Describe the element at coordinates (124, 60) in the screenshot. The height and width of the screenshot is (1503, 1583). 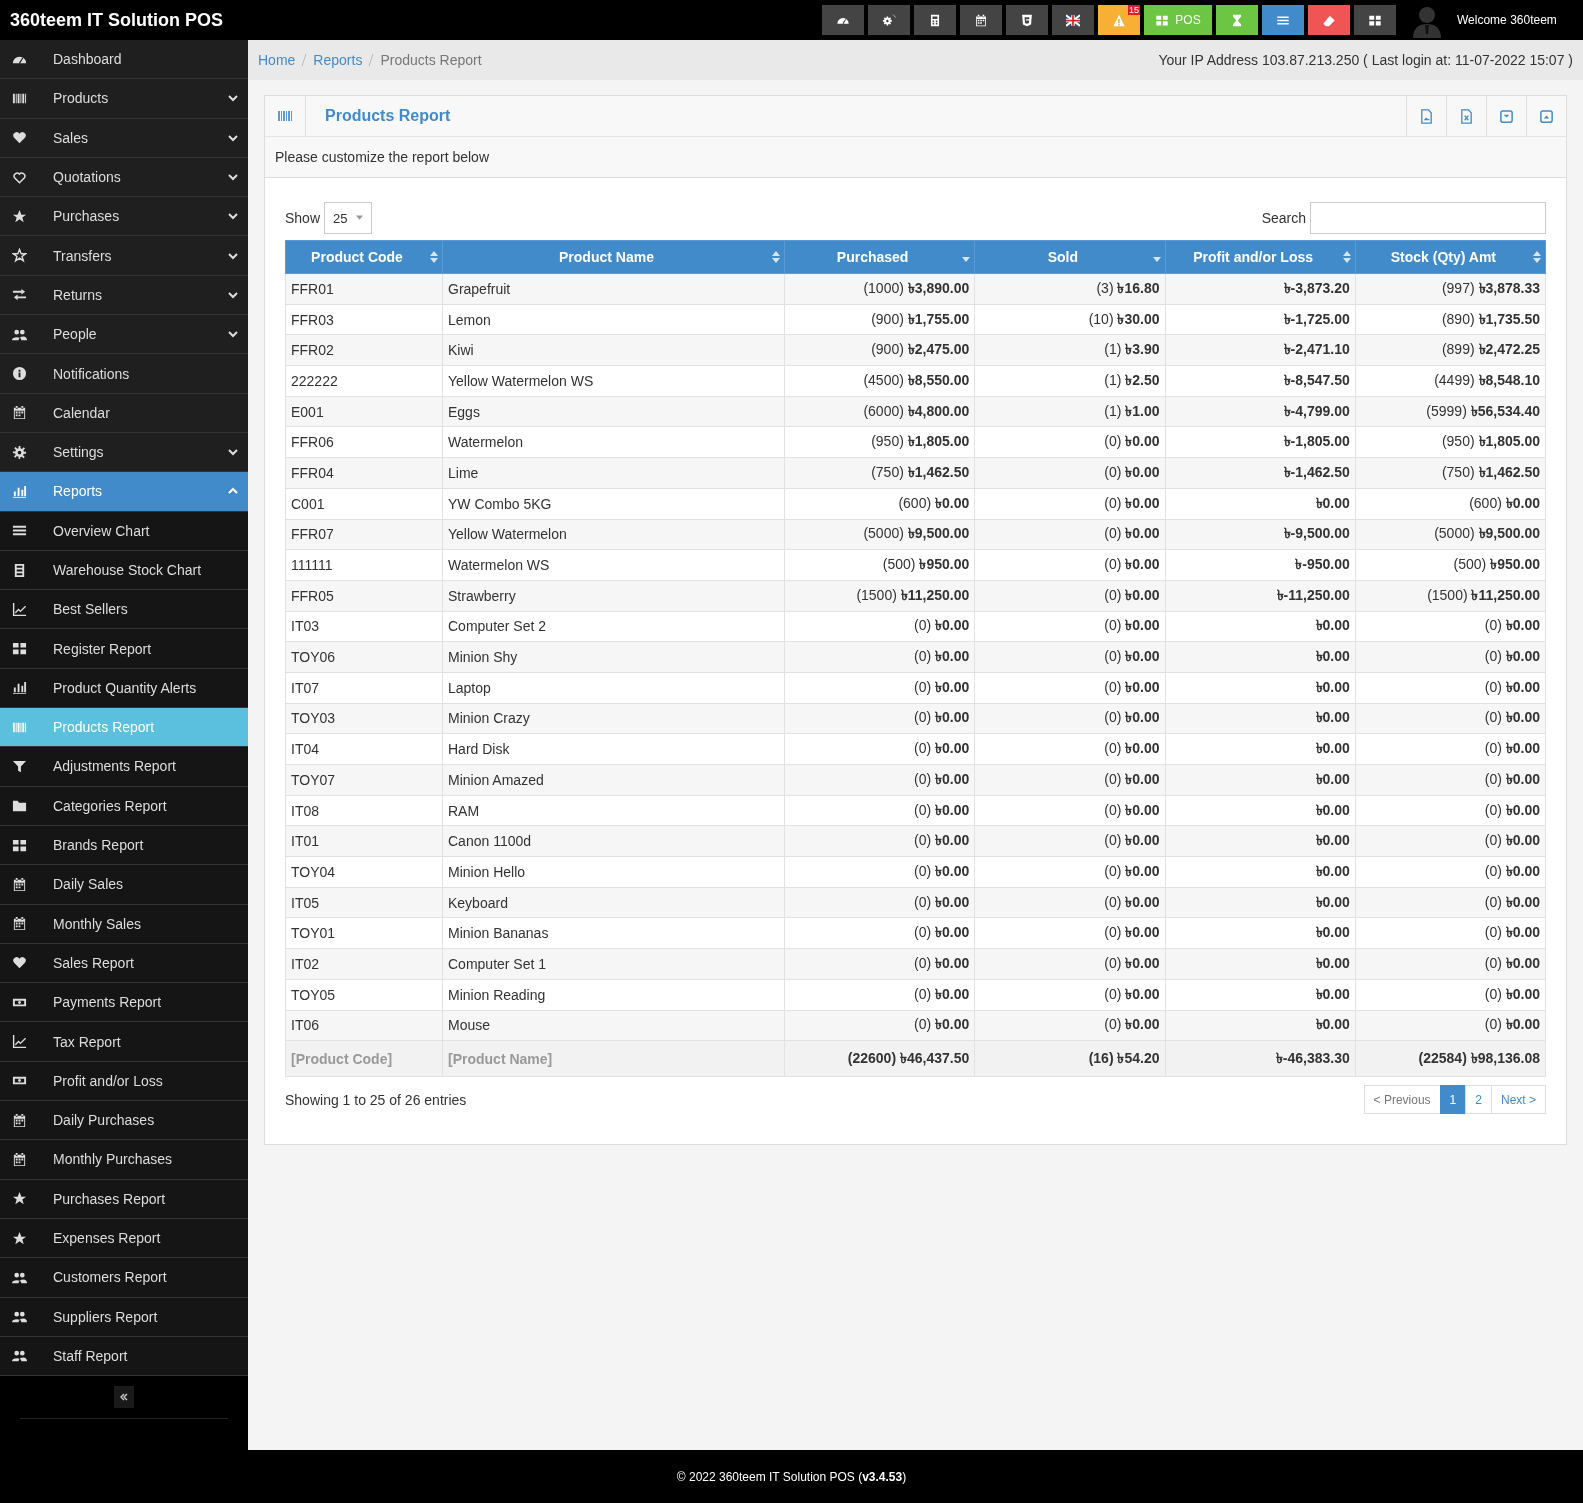
I see `sidebar-item: Dashboard` at that location.